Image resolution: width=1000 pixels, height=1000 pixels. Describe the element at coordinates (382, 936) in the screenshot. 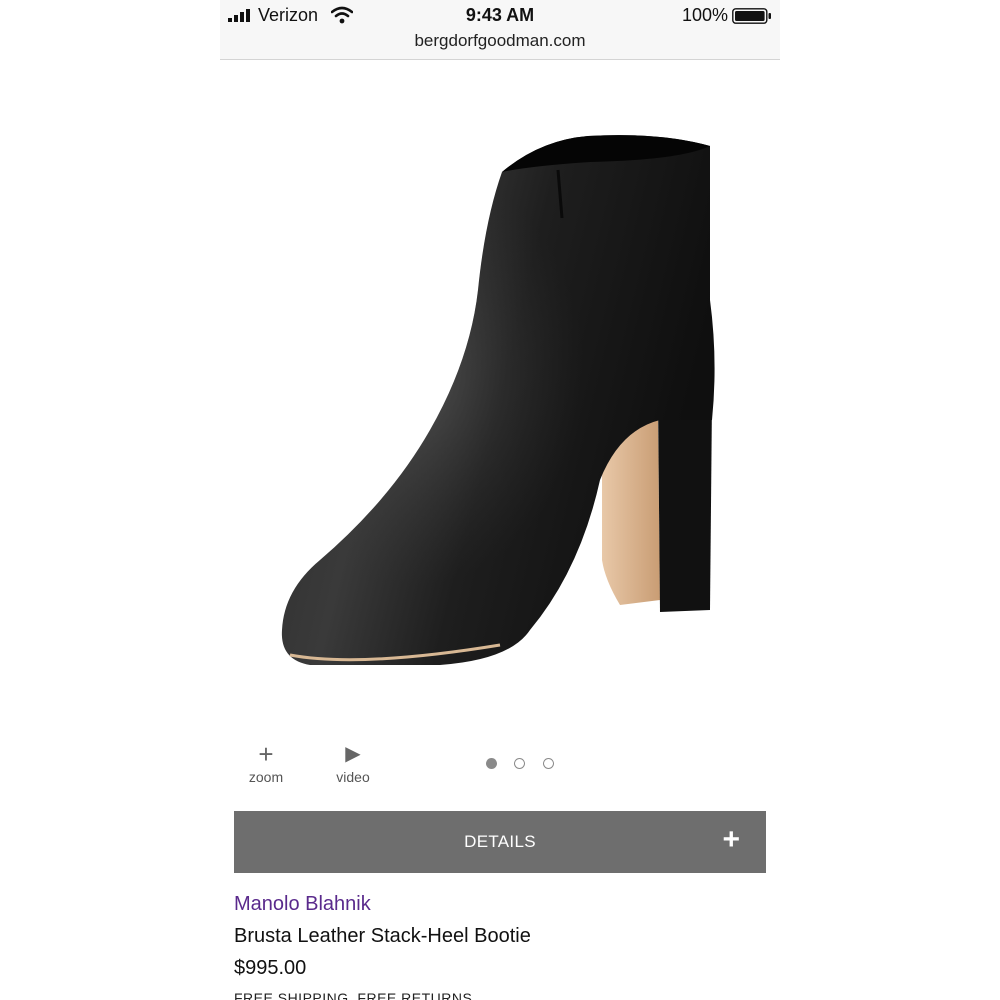

I see `product-title: Brusta Leather Stack-Heel Bootie` at that location.